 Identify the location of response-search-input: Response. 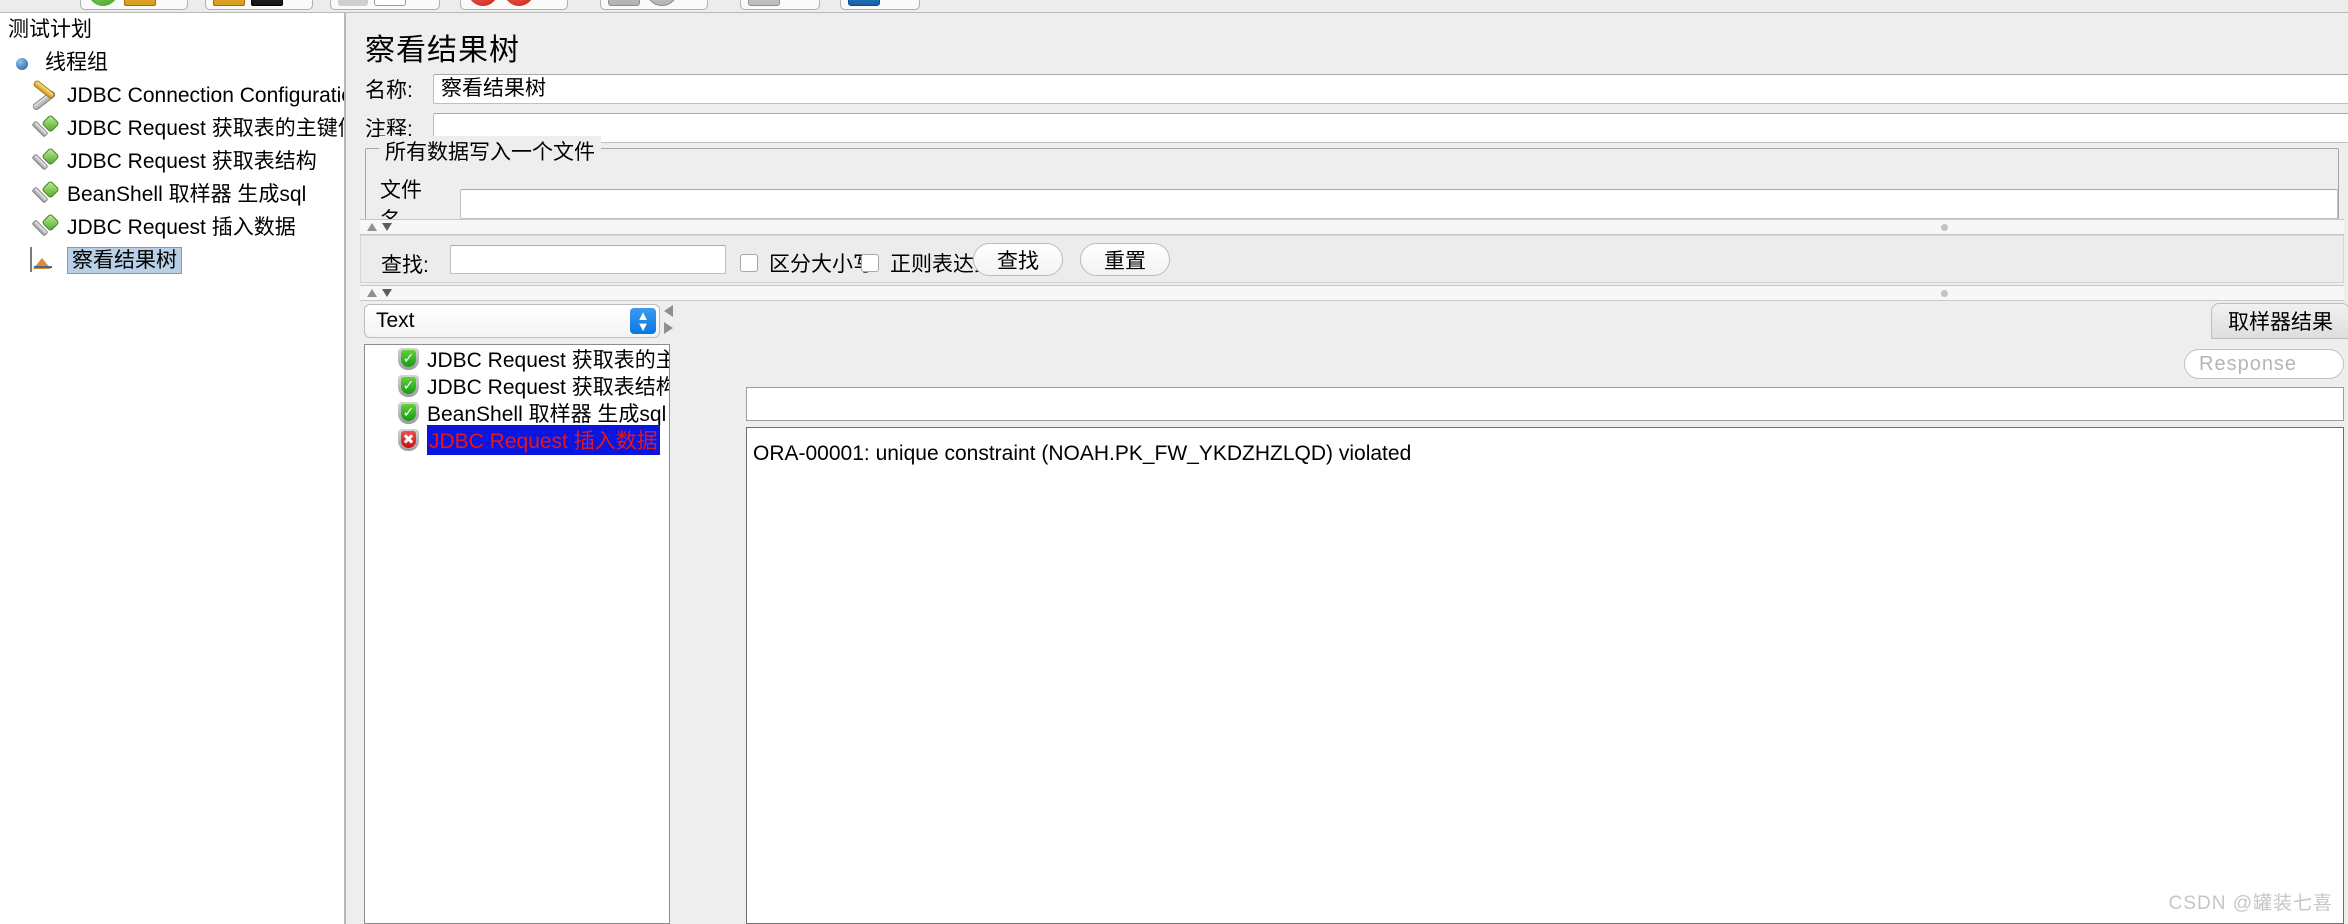
(2264, 364).